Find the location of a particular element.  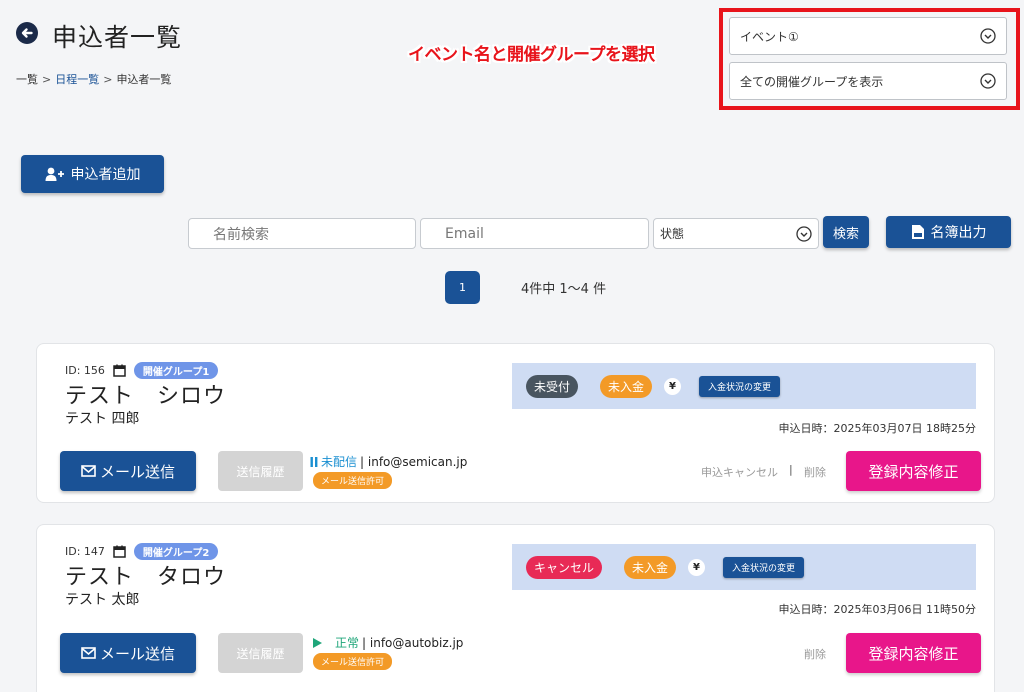

event-select: イベント① is located at coordinates (868, 36).